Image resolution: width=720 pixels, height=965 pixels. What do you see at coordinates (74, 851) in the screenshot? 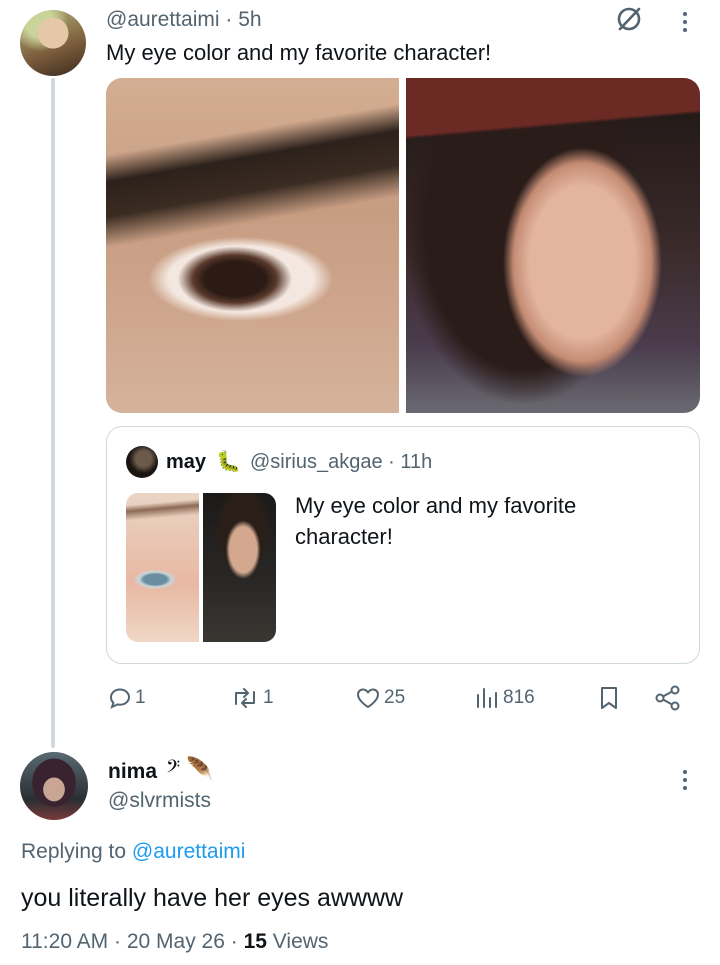
I see `replying-to-label: Replying to` at bounding box center [74, 851].